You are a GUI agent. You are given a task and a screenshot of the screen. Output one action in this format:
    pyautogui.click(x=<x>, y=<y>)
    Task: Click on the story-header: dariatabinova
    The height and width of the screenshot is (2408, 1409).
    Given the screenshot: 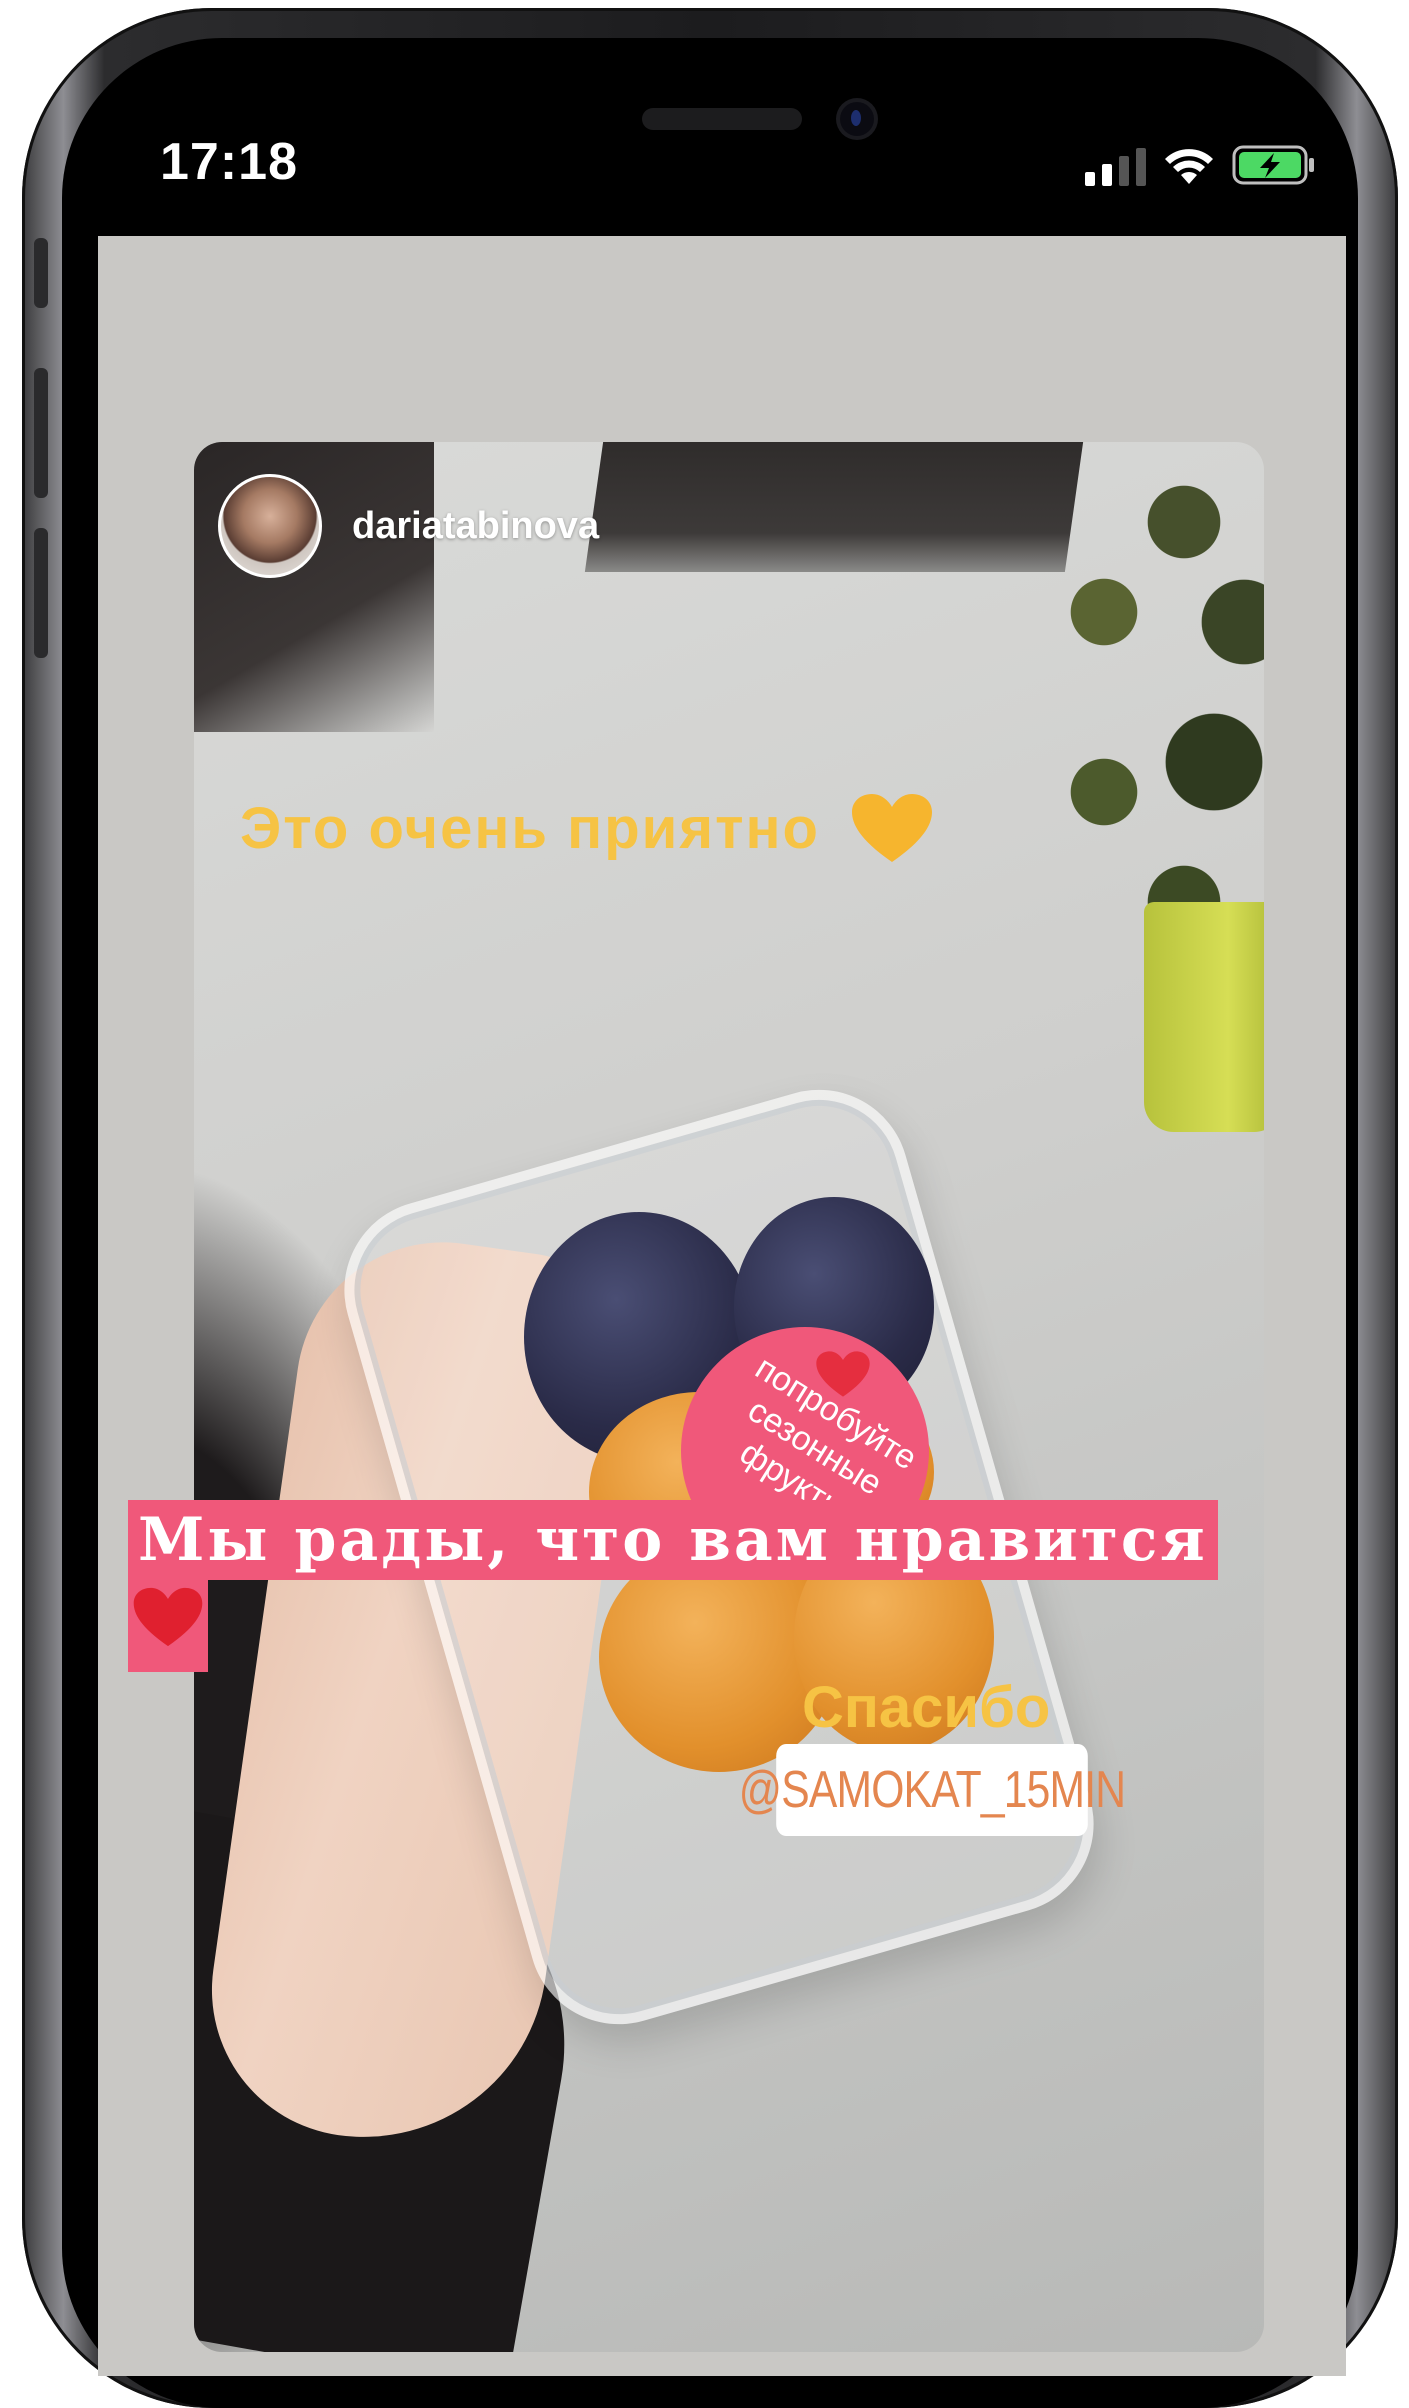 What is the action you would take?
    pyautogui.click(x=408, y=526)
    